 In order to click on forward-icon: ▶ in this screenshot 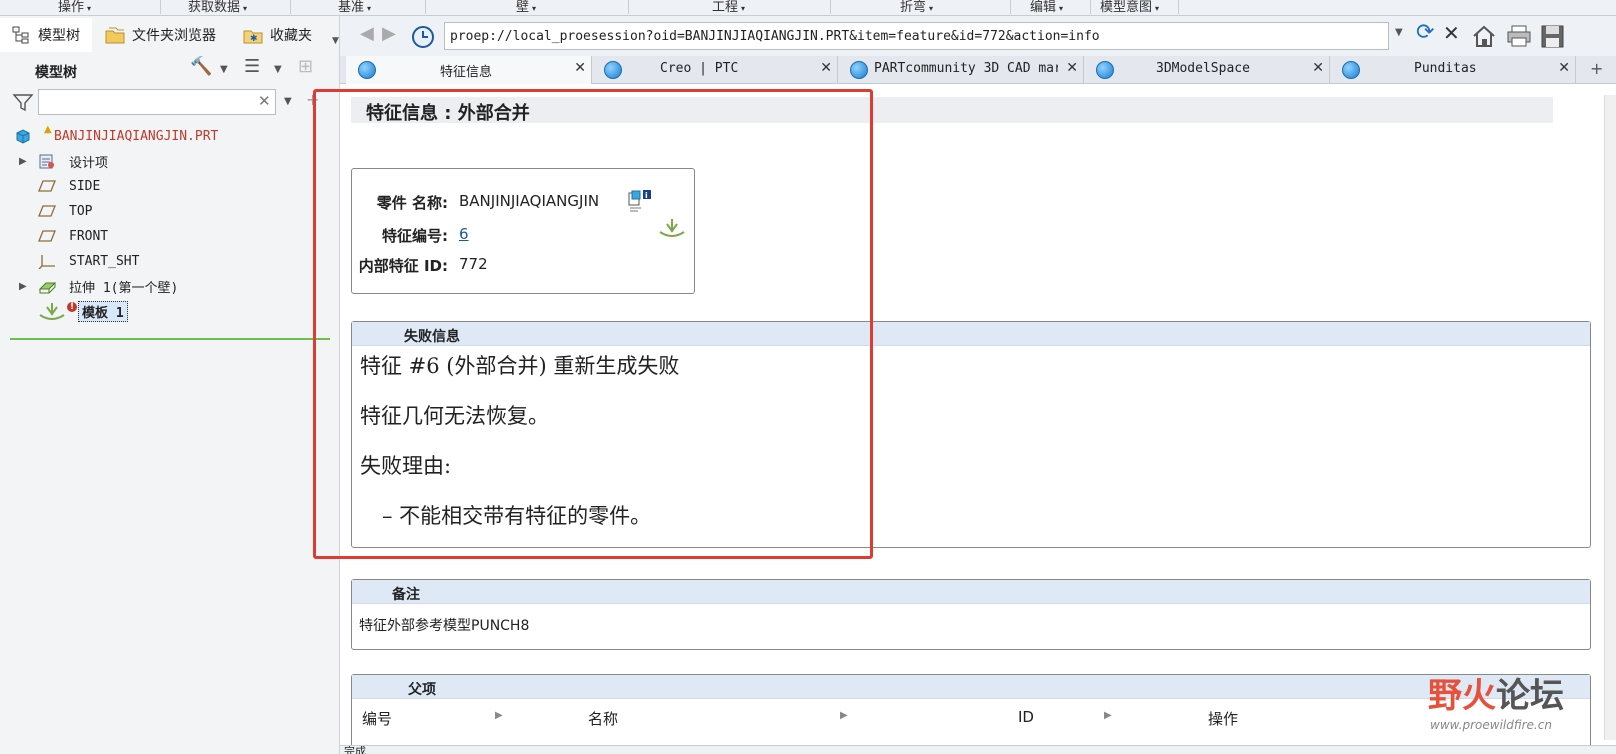, I will do `click(389, 33)`.